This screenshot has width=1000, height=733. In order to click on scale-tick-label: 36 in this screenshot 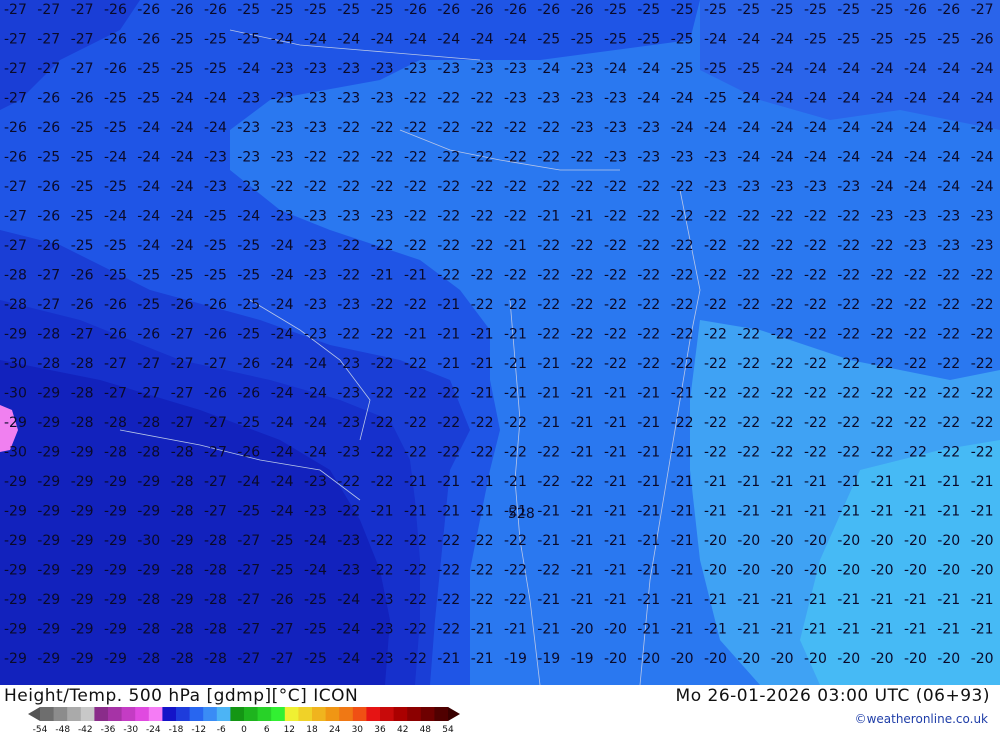, I will do `click(380, 729)`.